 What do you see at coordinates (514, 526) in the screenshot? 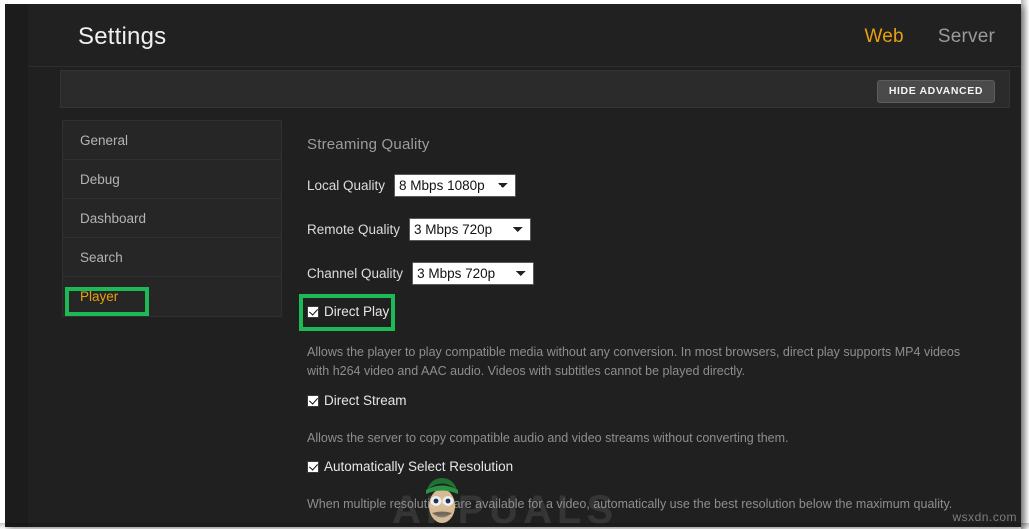
I see `edge-bottom` at bounding box center [514, 526].